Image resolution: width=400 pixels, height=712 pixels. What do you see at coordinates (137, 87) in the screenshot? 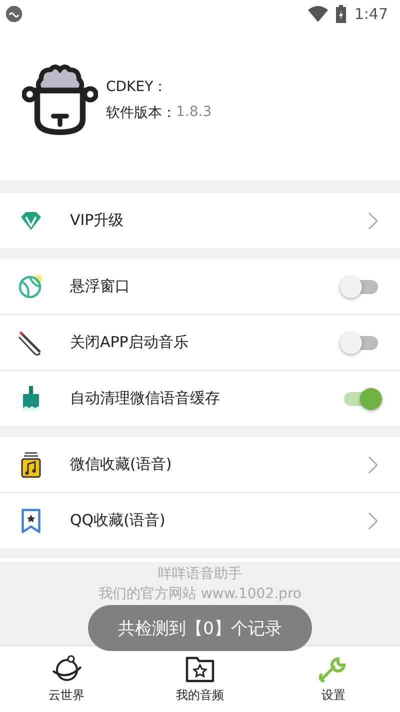
I see `cdkey-label: CDKEY：` at bounding box center [137, 87].